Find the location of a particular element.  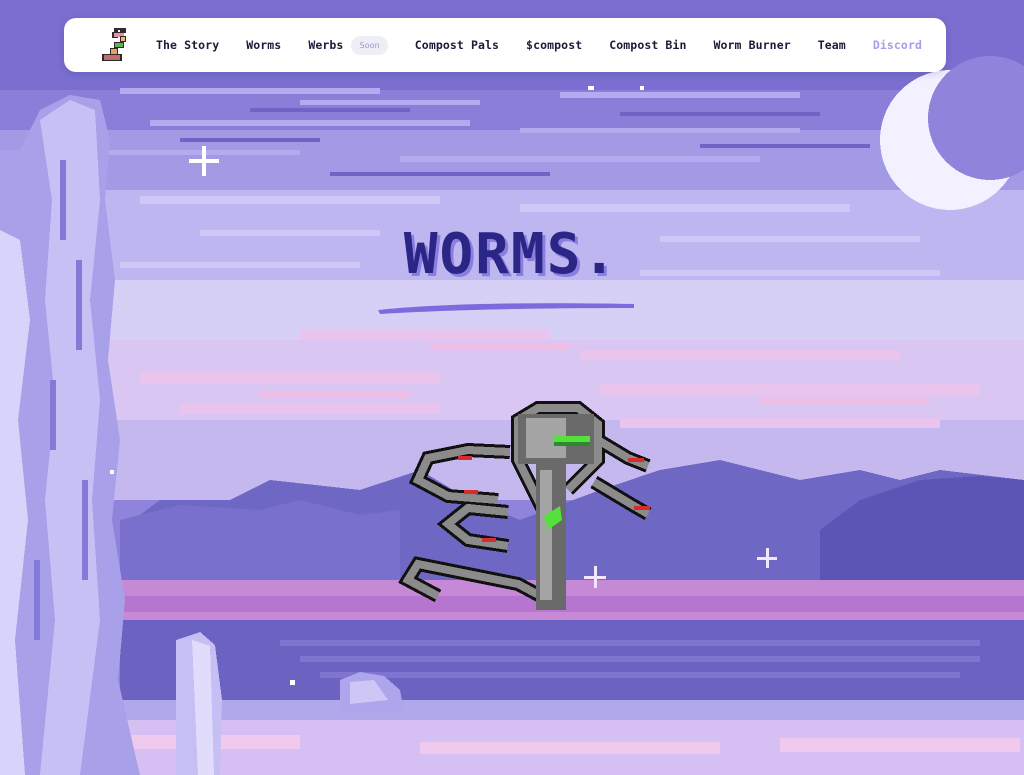

nav-link-worm-burner: Worm Burner is located at coordinates (751, 45).